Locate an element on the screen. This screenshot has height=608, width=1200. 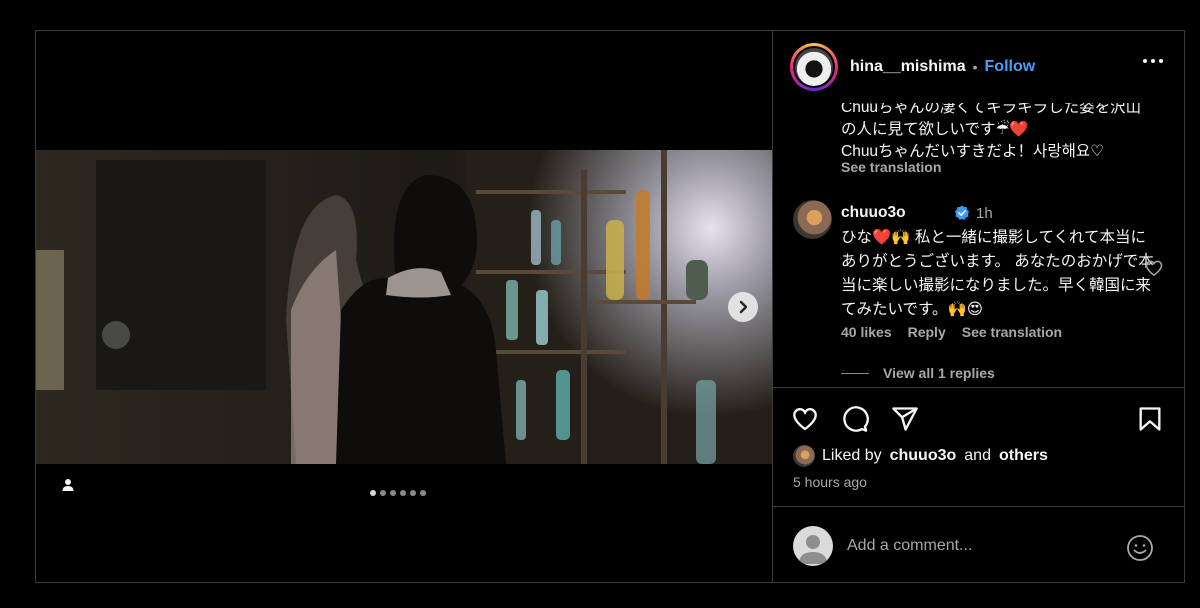
comment-see-translation: See translation is located at coordinates (1012, 332).